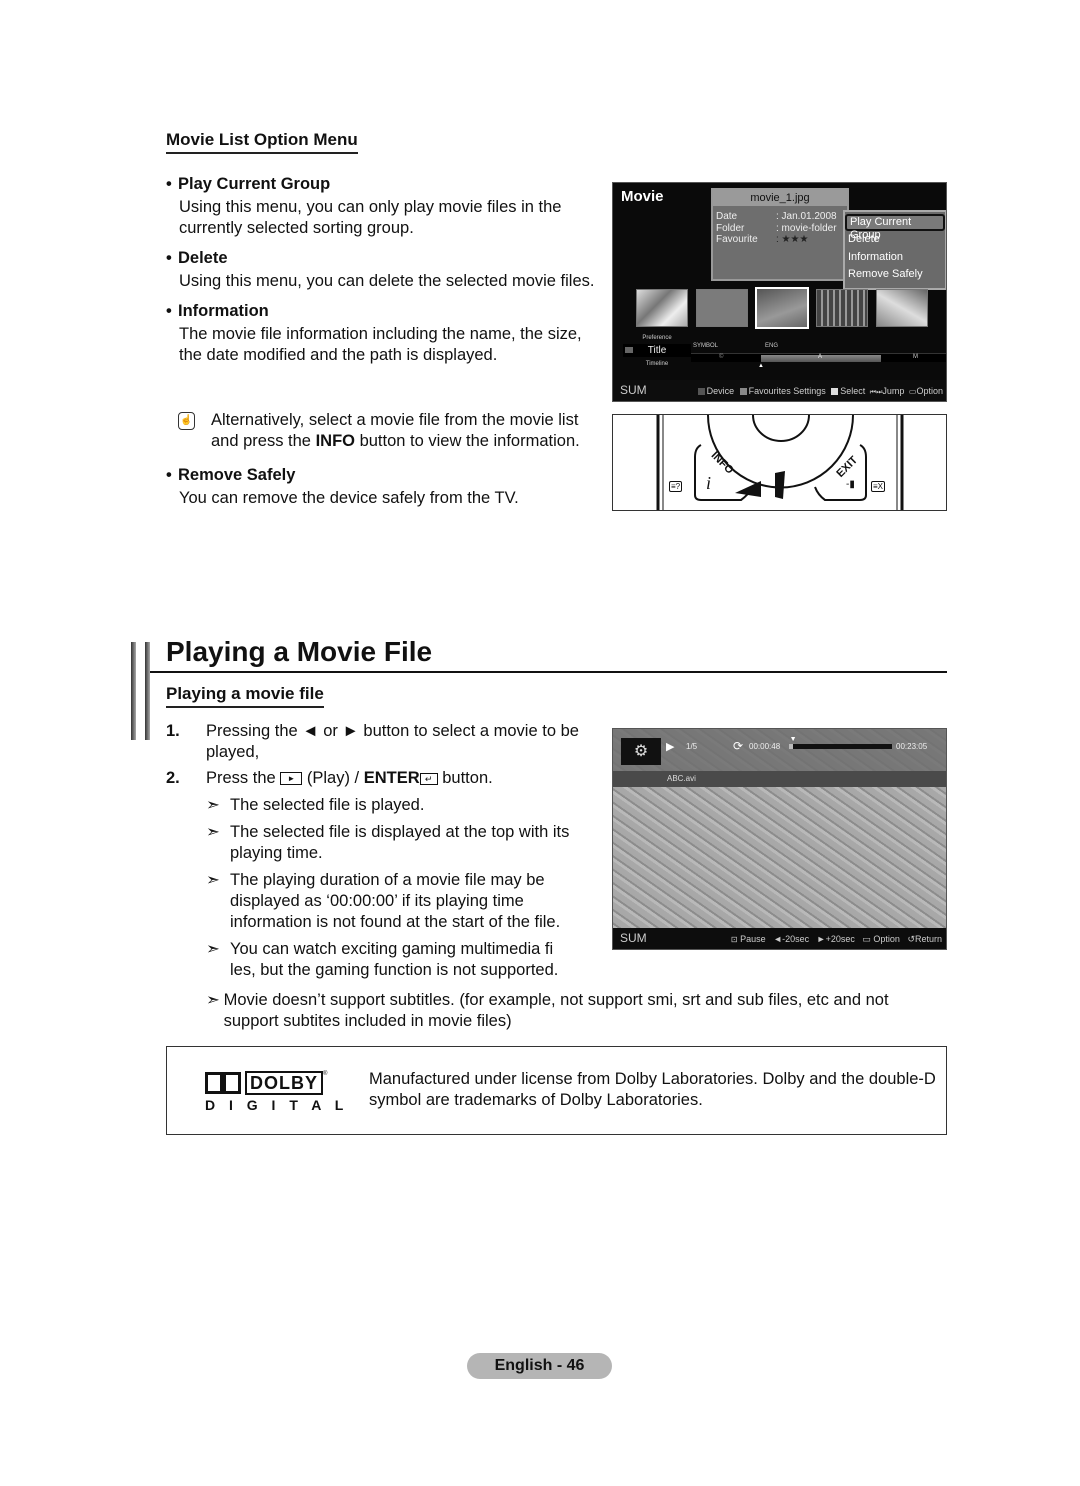 Image resolution: width=1080 pixels, height=1486 pixels. Describe the element at coordinates (793, 739) in the screenshot. I see `progress-marker-icon: ▼` at that location.